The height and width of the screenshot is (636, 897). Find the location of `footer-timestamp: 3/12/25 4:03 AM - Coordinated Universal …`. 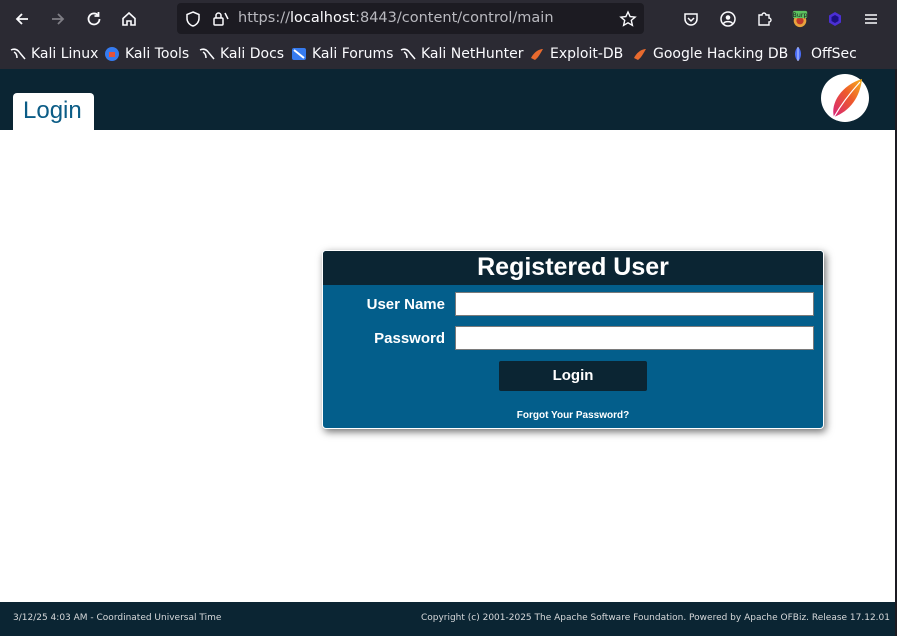

footer-timestamp: 3/12/25 4:03 AM - Coordinated Universal … is located at coordinates (117, 618).